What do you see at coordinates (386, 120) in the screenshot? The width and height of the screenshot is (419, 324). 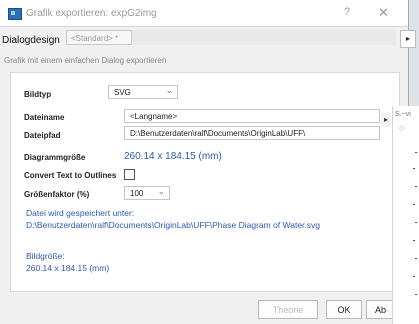 I see `side-panel-toggle: ▸` at bounding box center [386, 120].